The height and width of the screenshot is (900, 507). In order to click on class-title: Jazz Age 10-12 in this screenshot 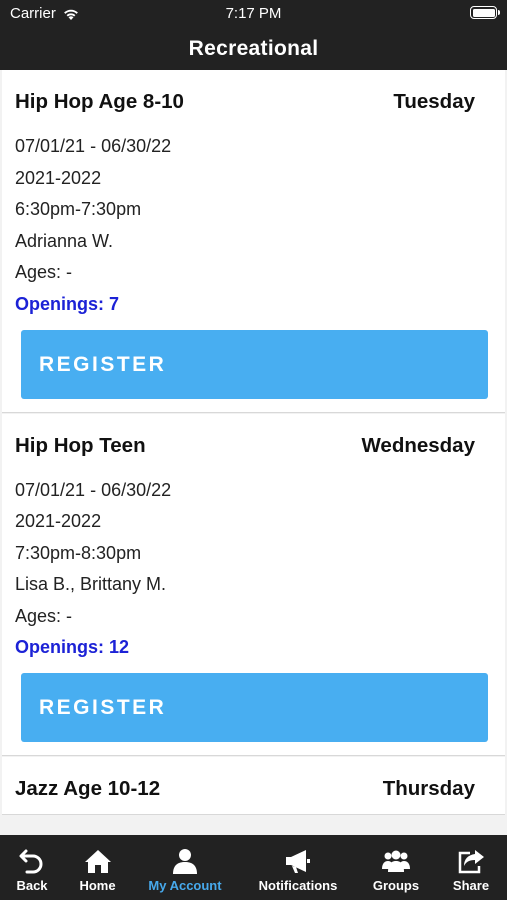, I will do `click(88, 788)`.